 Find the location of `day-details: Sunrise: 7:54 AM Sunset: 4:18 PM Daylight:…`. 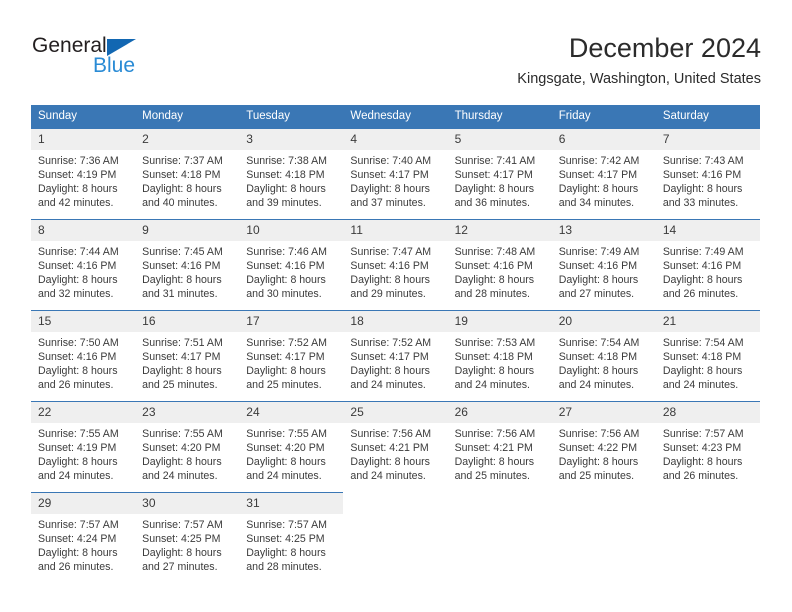

day-details: Sunrise: 7:54 AM Sunset: 4:18 PM Daylight:… is located at coordinates (708, 362).